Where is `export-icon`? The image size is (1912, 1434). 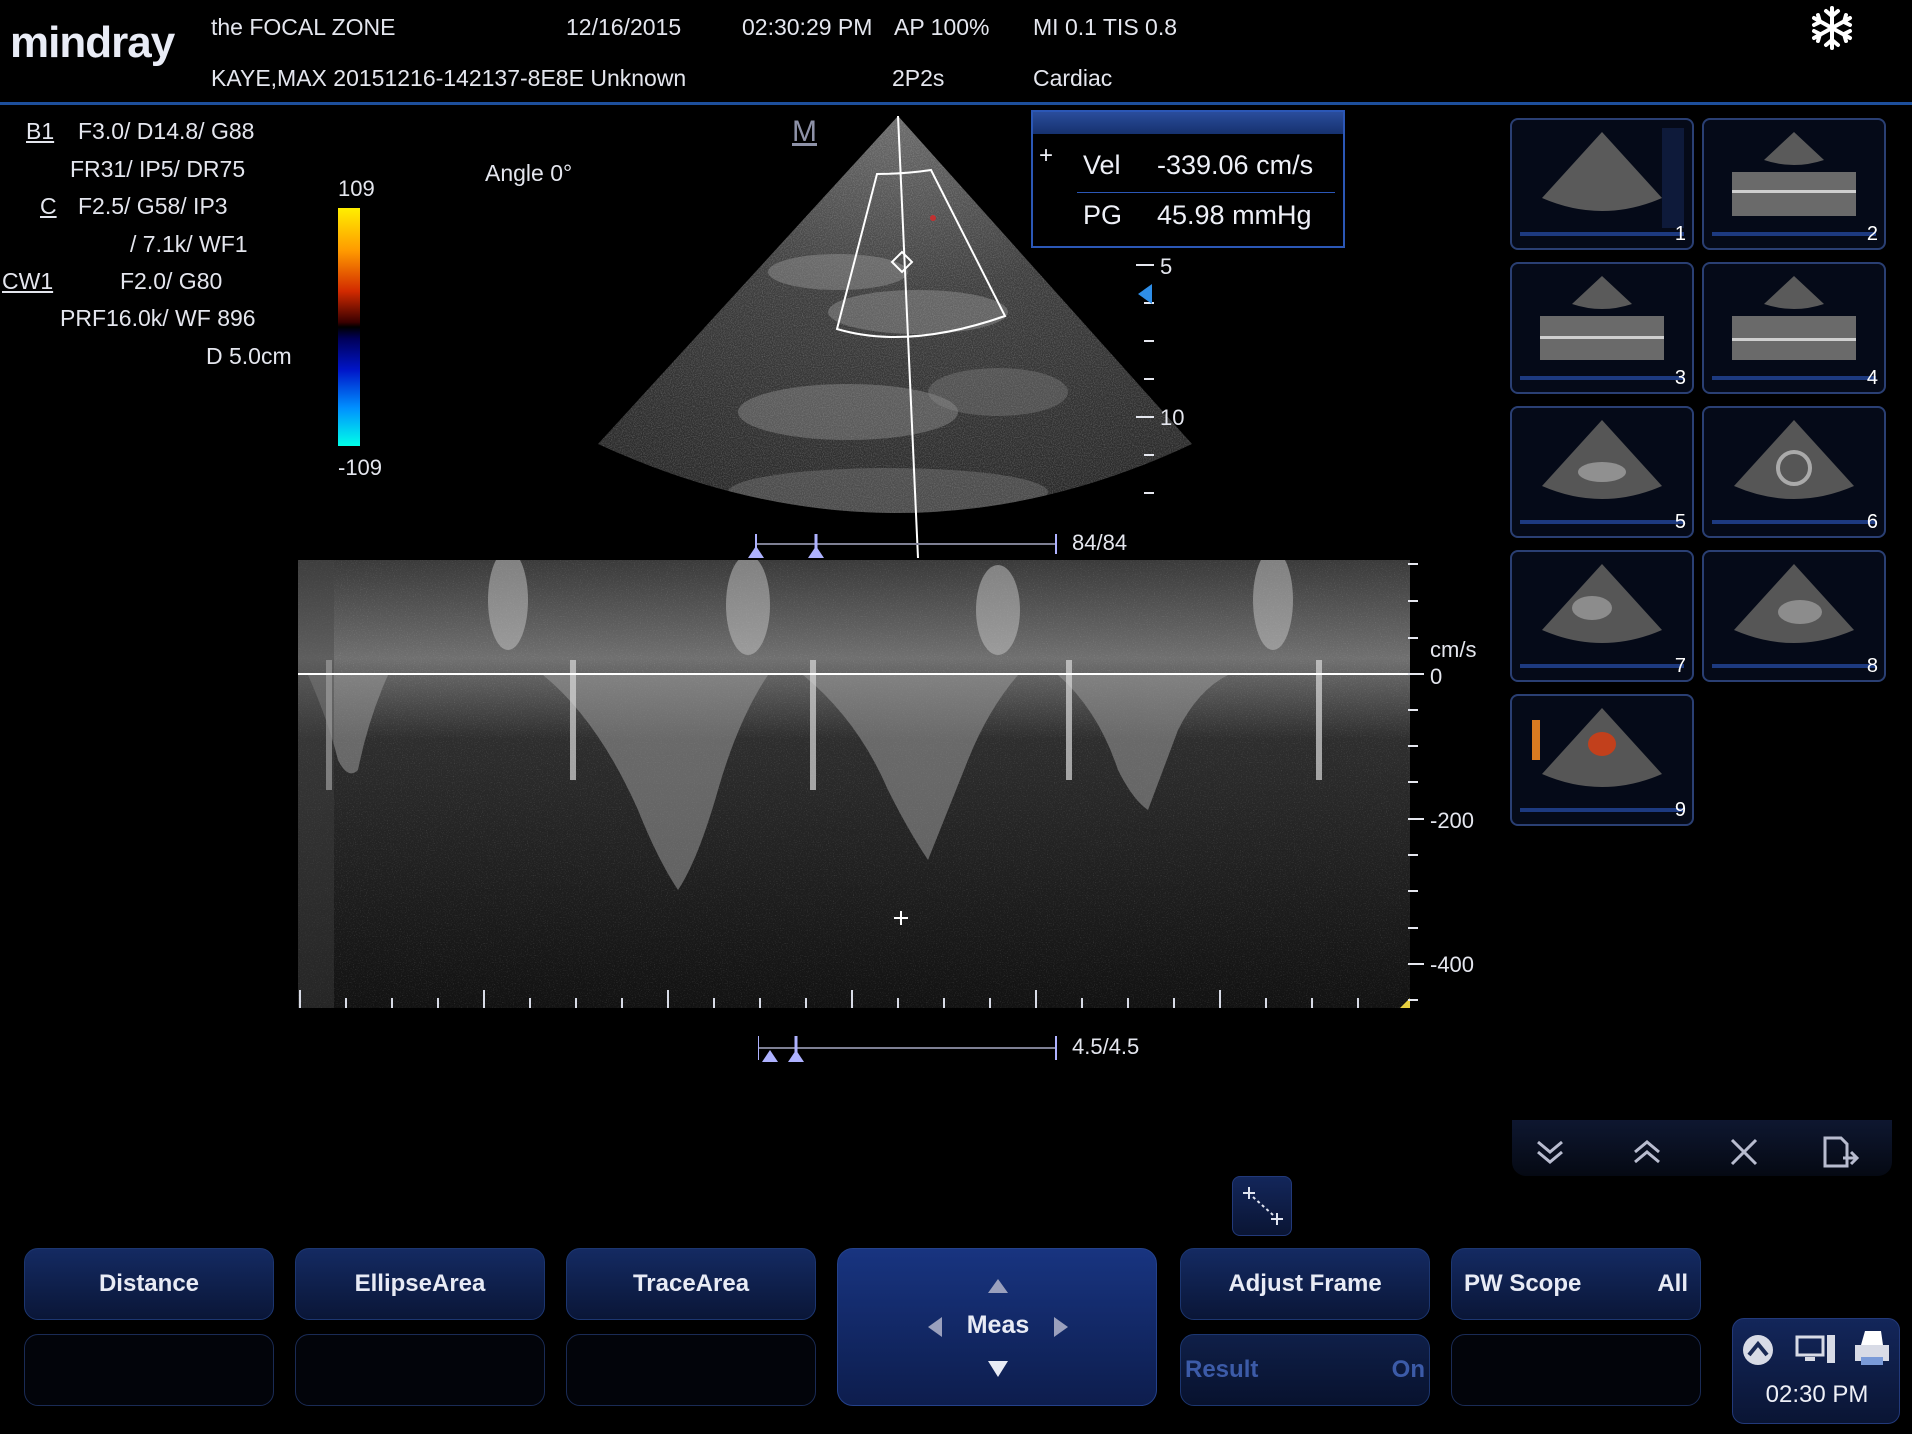 export-icon is located at coordinates (1841, 1152).